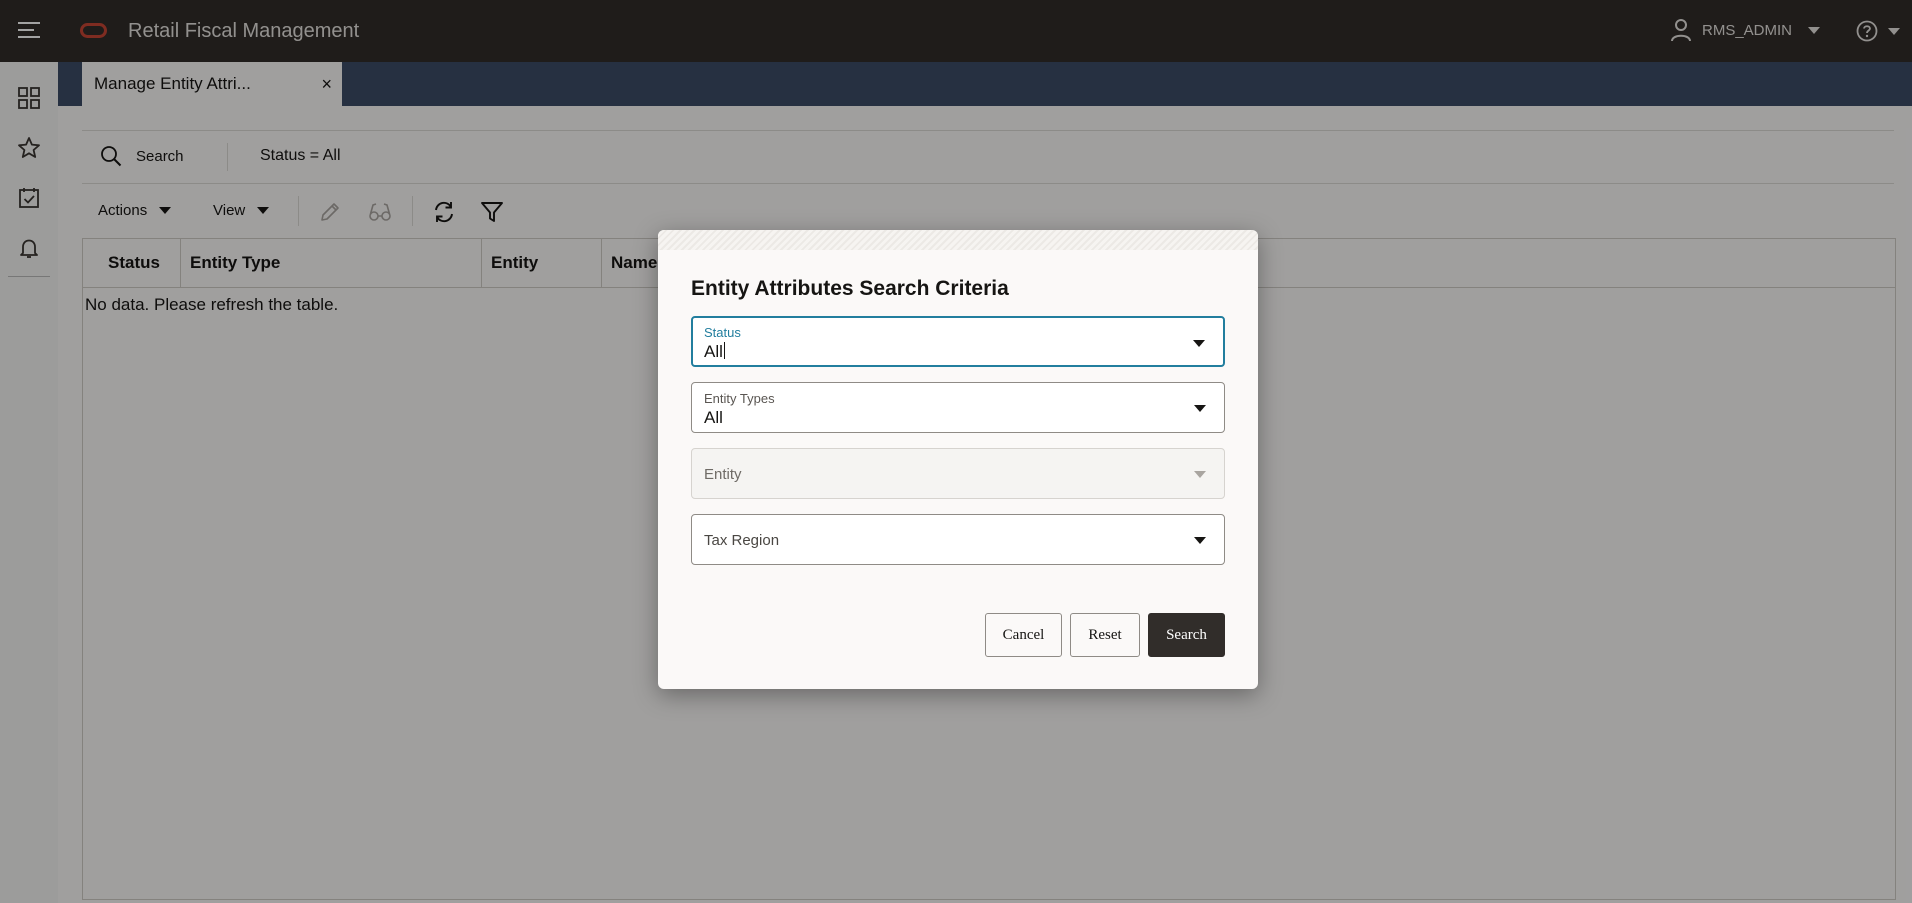 The width and height of the screenshot is (1912, 903). I want to click on status-select: Status All, so click(958, 341).